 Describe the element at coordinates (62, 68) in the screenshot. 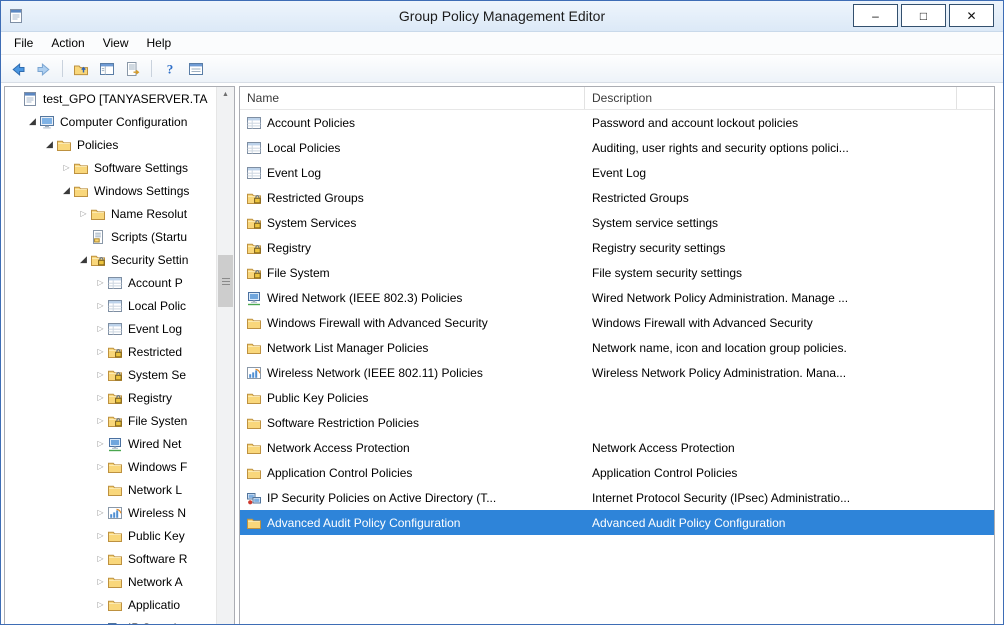

I see `toolbar-separator` at that location.